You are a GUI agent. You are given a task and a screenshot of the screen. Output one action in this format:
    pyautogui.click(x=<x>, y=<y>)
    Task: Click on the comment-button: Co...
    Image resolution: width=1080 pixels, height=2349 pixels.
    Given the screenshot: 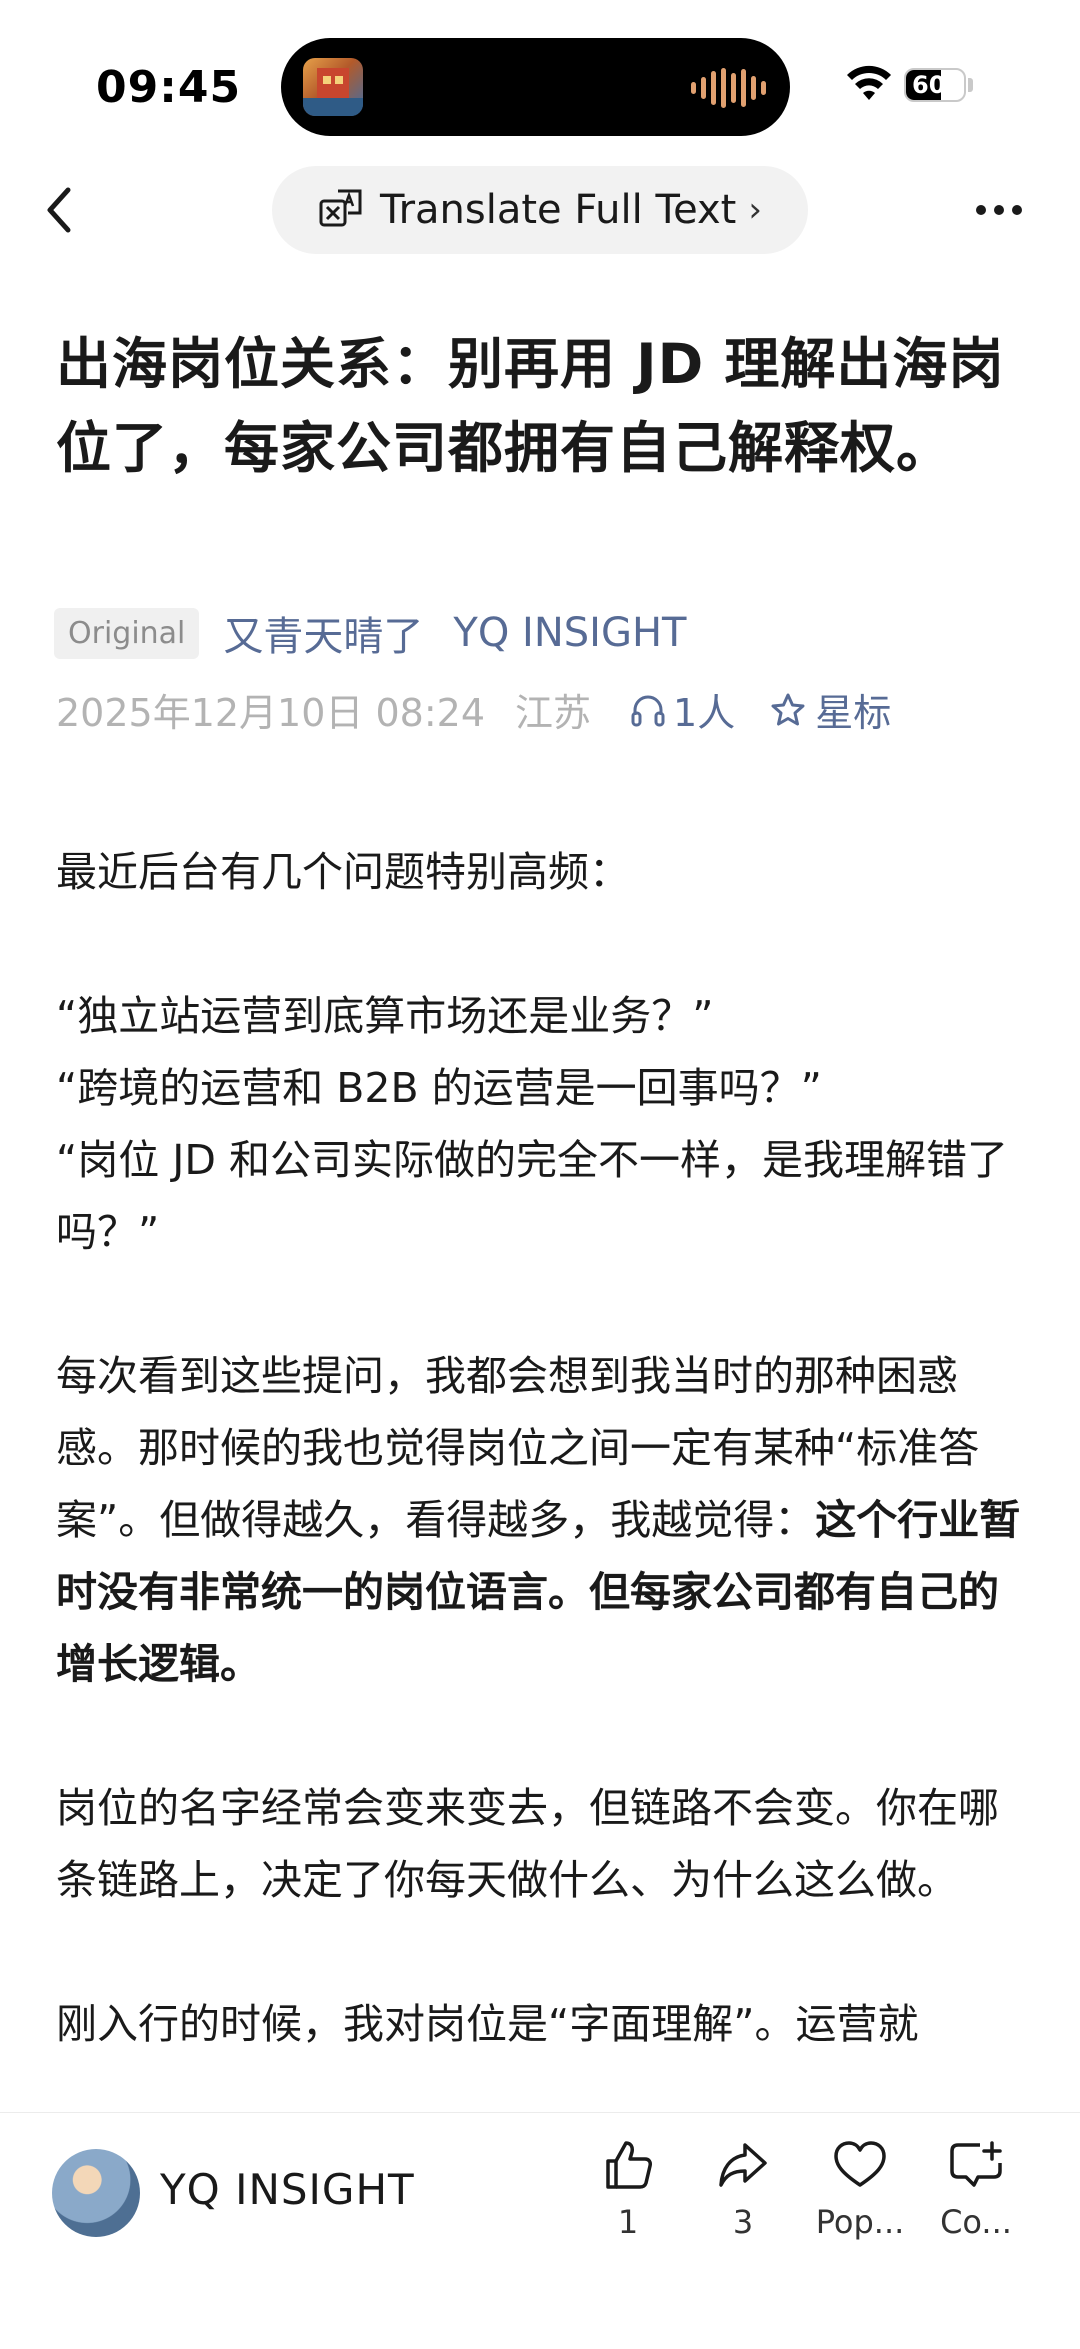 What is the action you would take?
    pyautogui.click(x=976, y=2189)
    